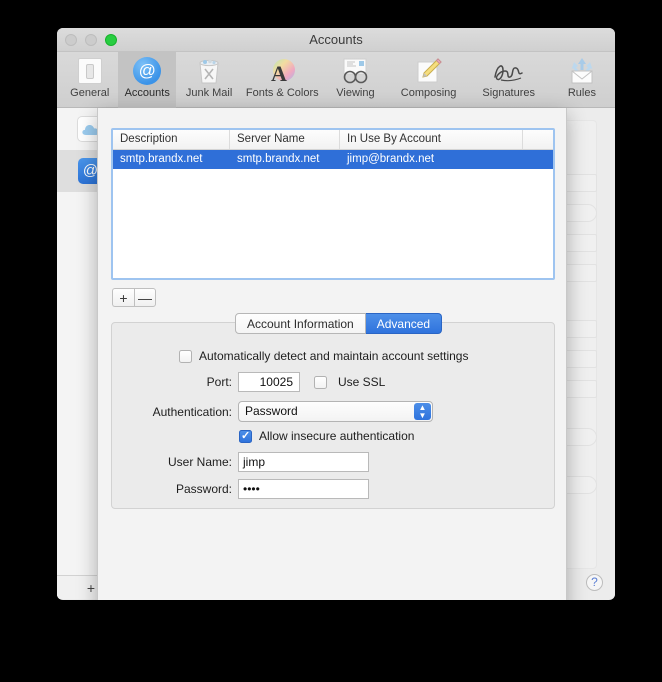 Image resolution: width=662 pixels, height=682 pixels. What do you see at coordinates (538, 139) in the screenshot?
I see `column-header-extra` at bounding box center [538, 139].